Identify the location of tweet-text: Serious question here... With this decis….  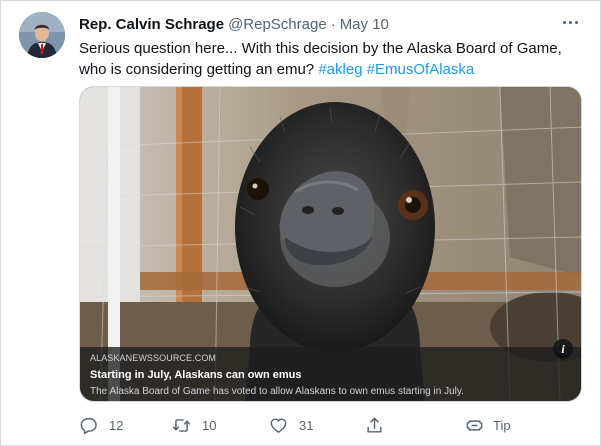
(329, 59).